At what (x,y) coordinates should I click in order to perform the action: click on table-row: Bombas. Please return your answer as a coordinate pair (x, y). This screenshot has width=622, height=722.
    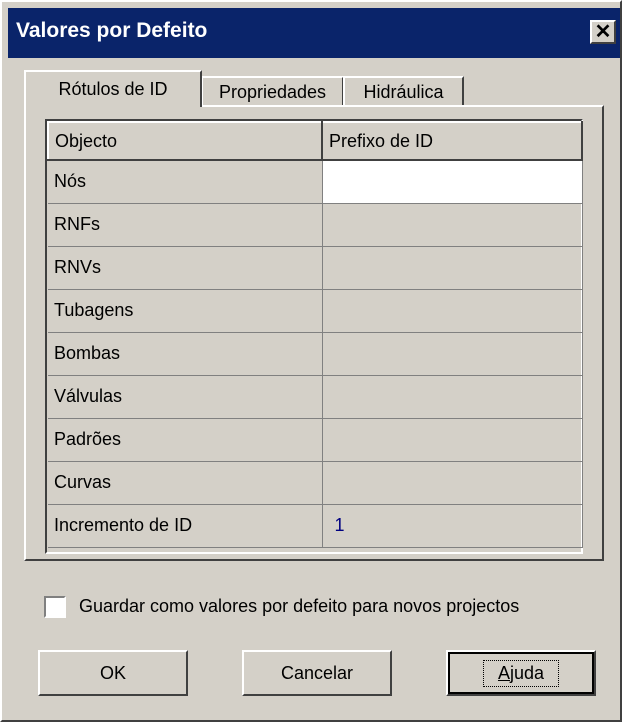
    Looking at the image, I should click on (315, 354).